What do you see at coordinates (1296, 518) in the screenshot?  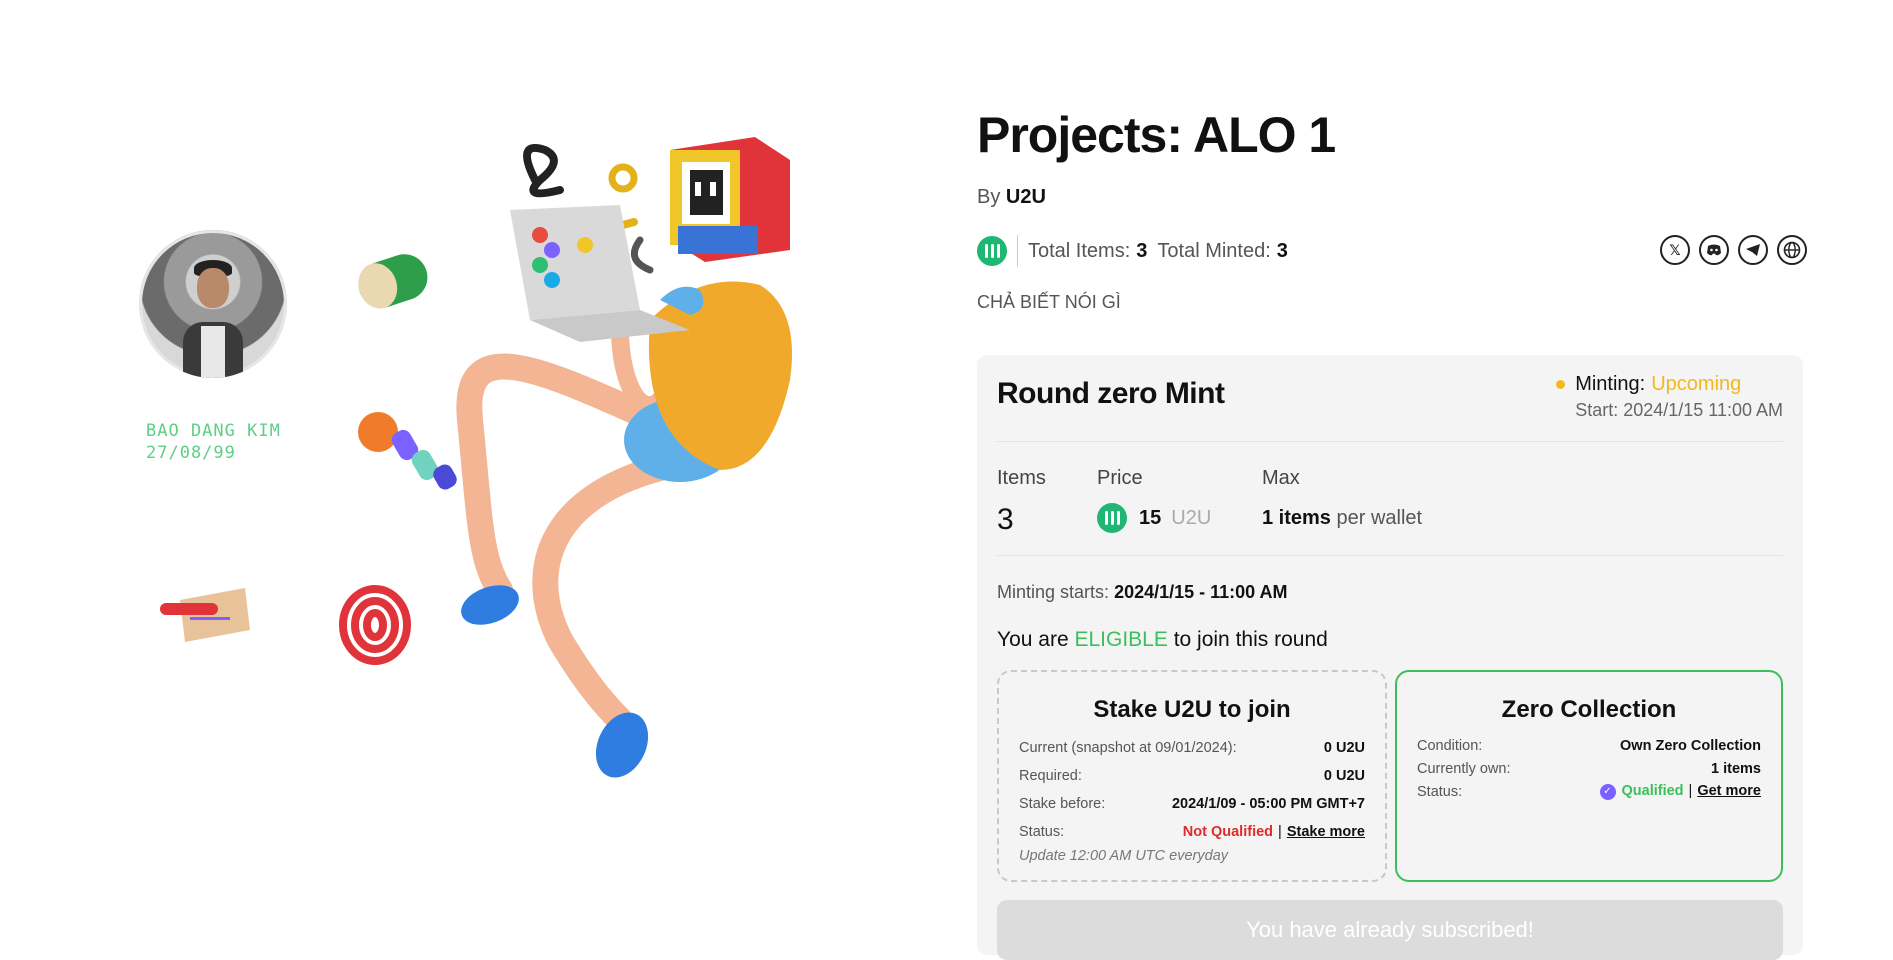 I see `max-amount: 1 items` at bounding box center [1296, 518].